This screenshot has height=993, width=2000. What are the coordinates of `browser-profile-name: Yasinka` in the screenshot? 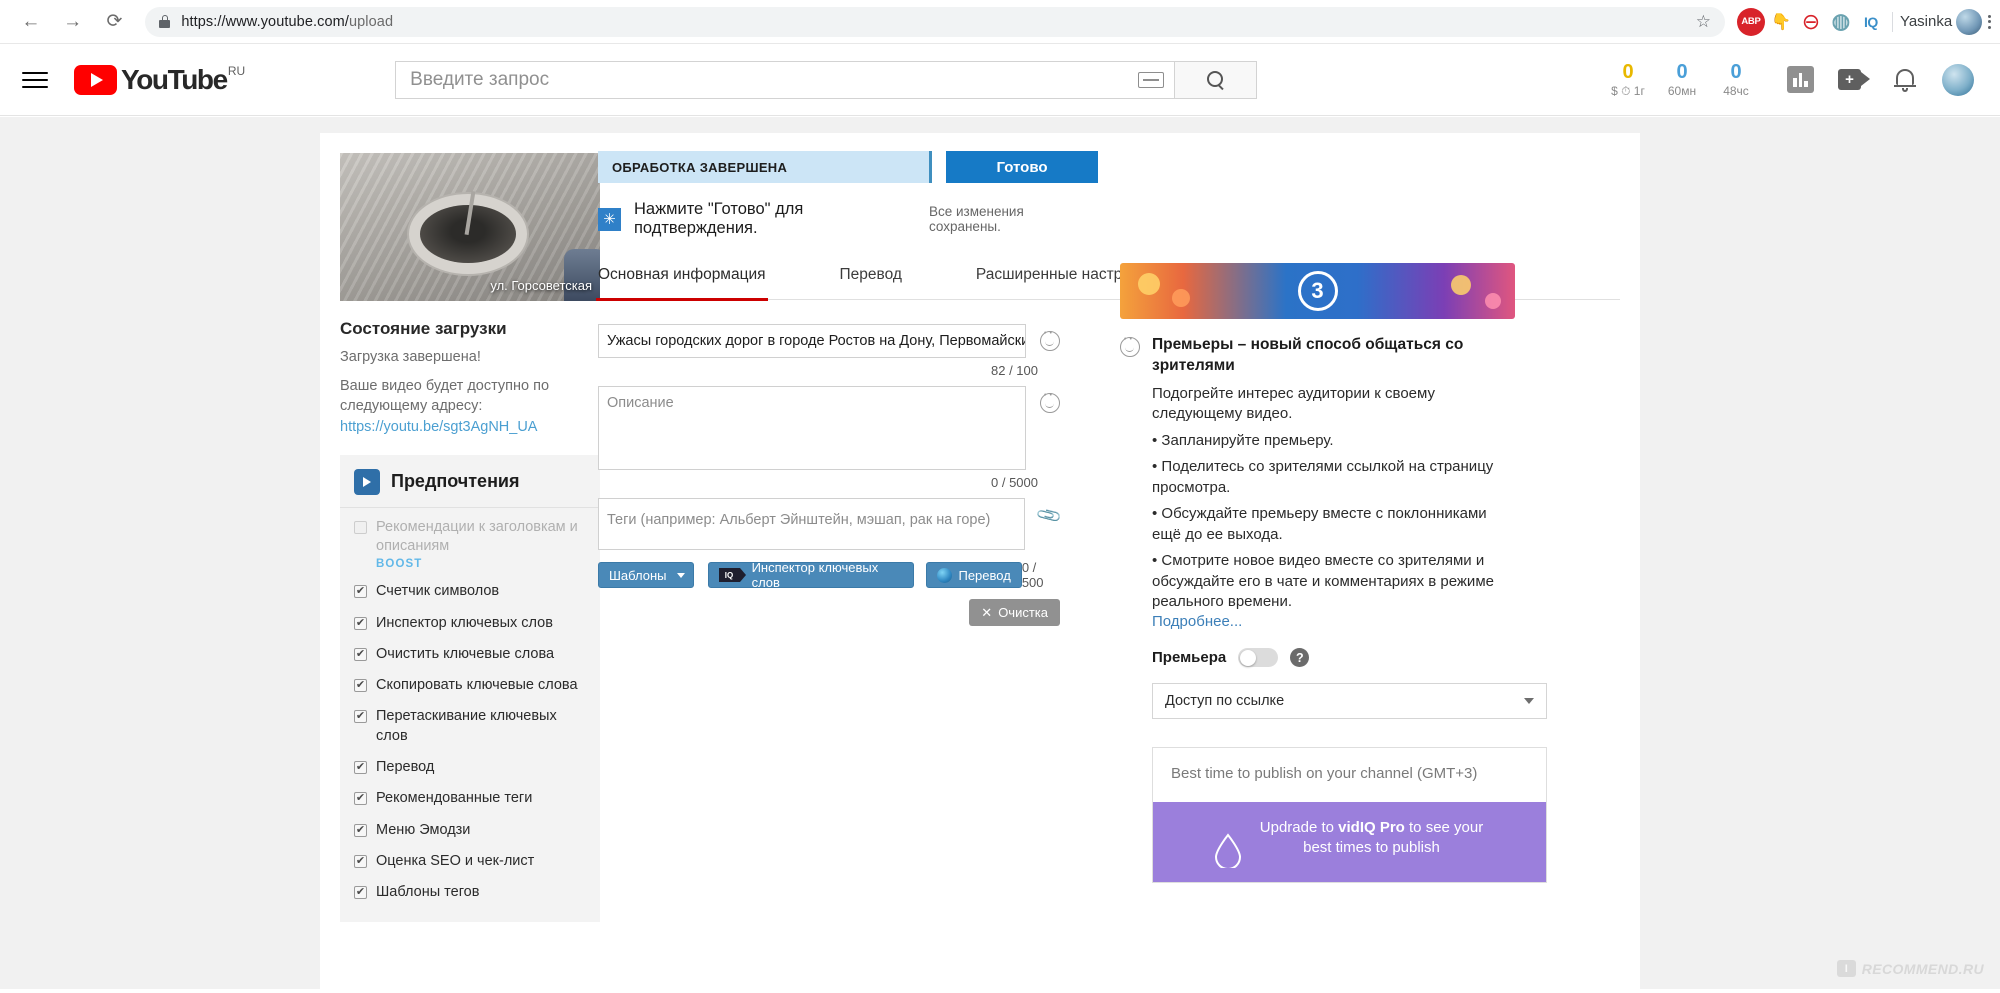 It's located at (1926, 21).